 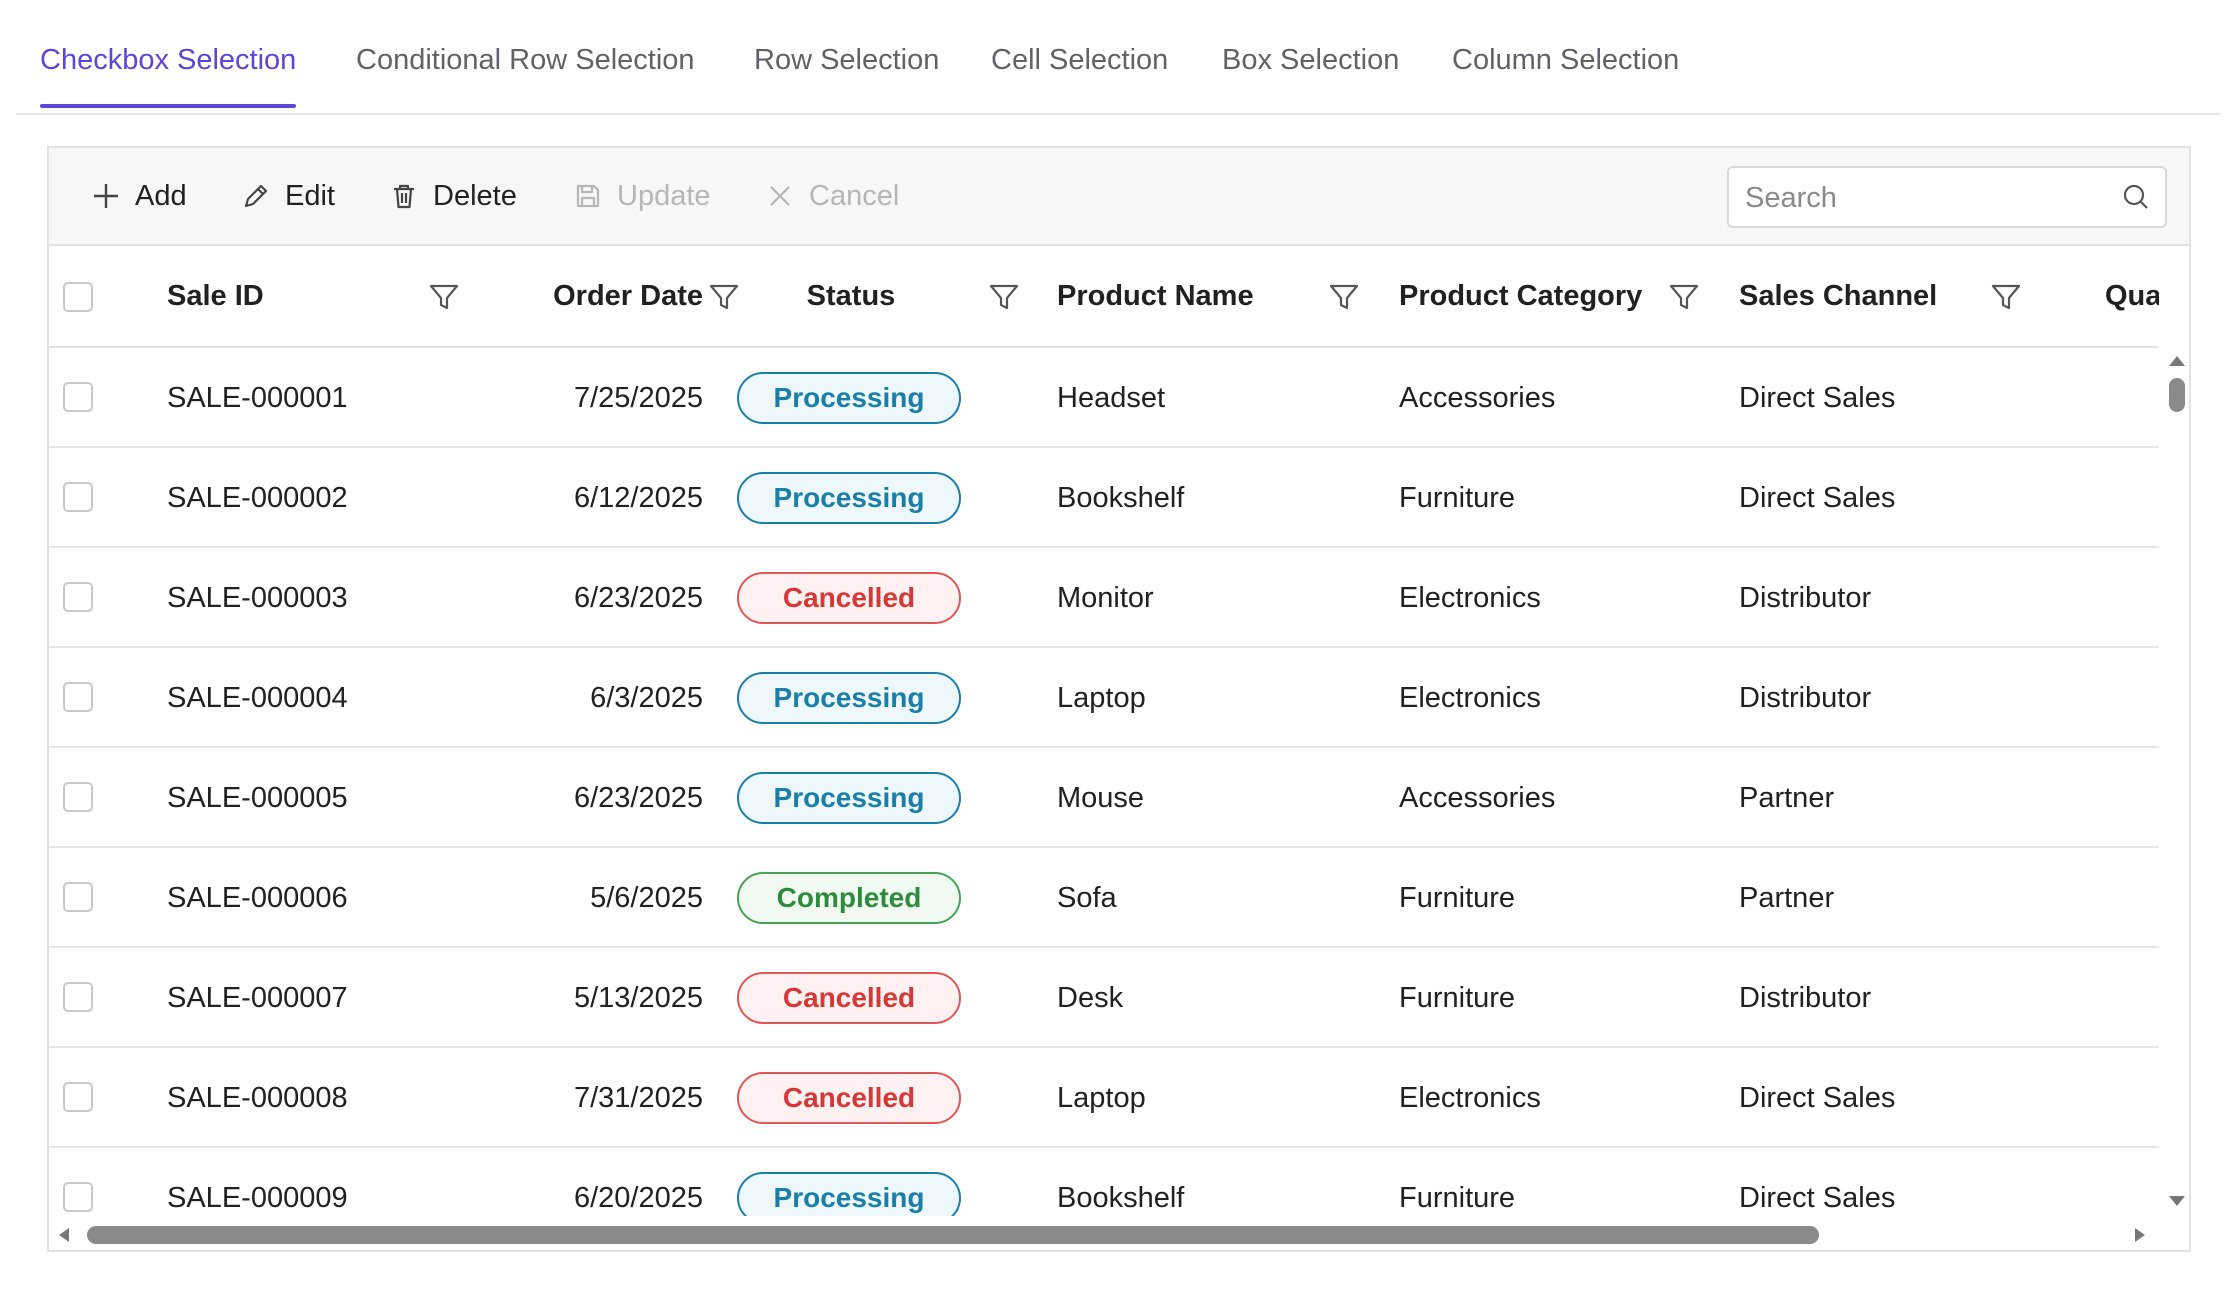 I want to click on header-sale-id: Sale ID, so click(x=215, y=296).